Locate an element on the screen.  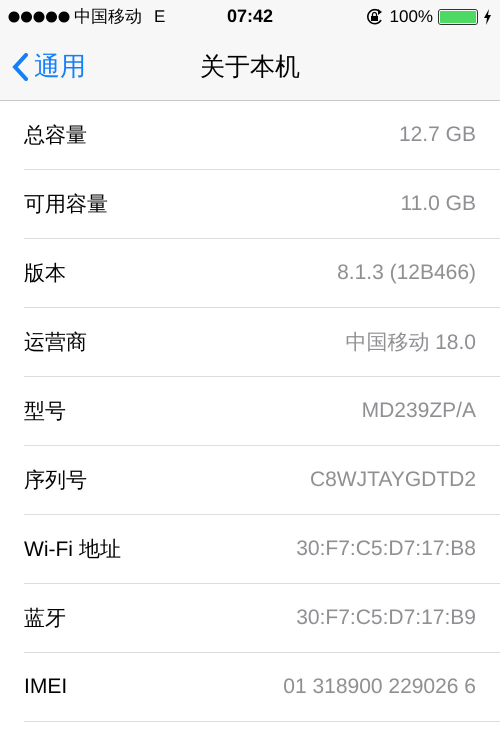
row-value: 01 318900 229026 6 is located at coordinates (379, 687).